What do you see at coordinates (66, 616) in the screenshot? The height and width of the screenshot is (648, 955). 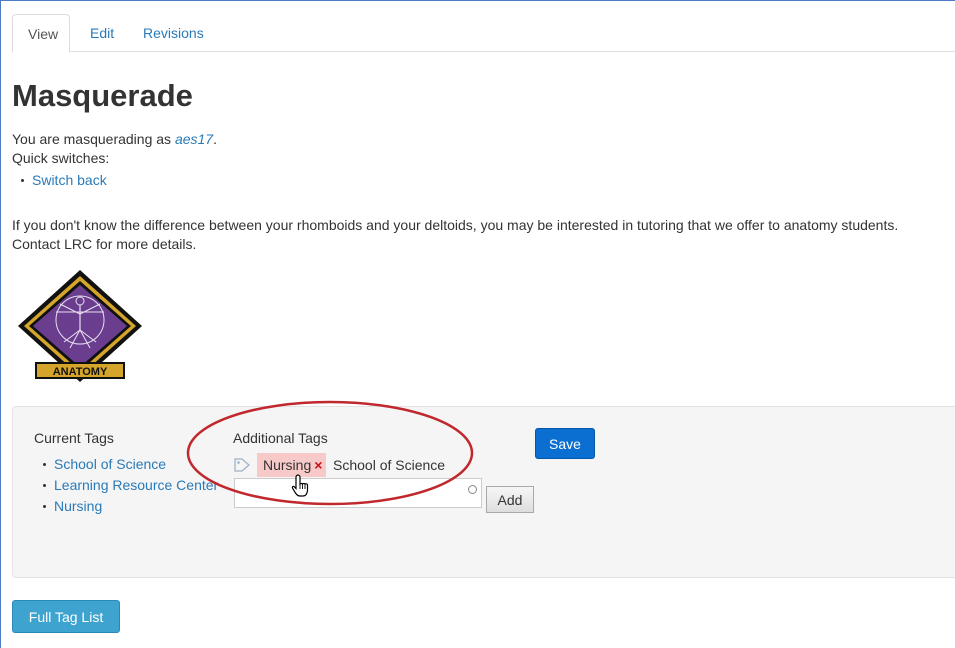 I see `full-tag-list-button: Full Tag List` at bounding box center [66, 616].